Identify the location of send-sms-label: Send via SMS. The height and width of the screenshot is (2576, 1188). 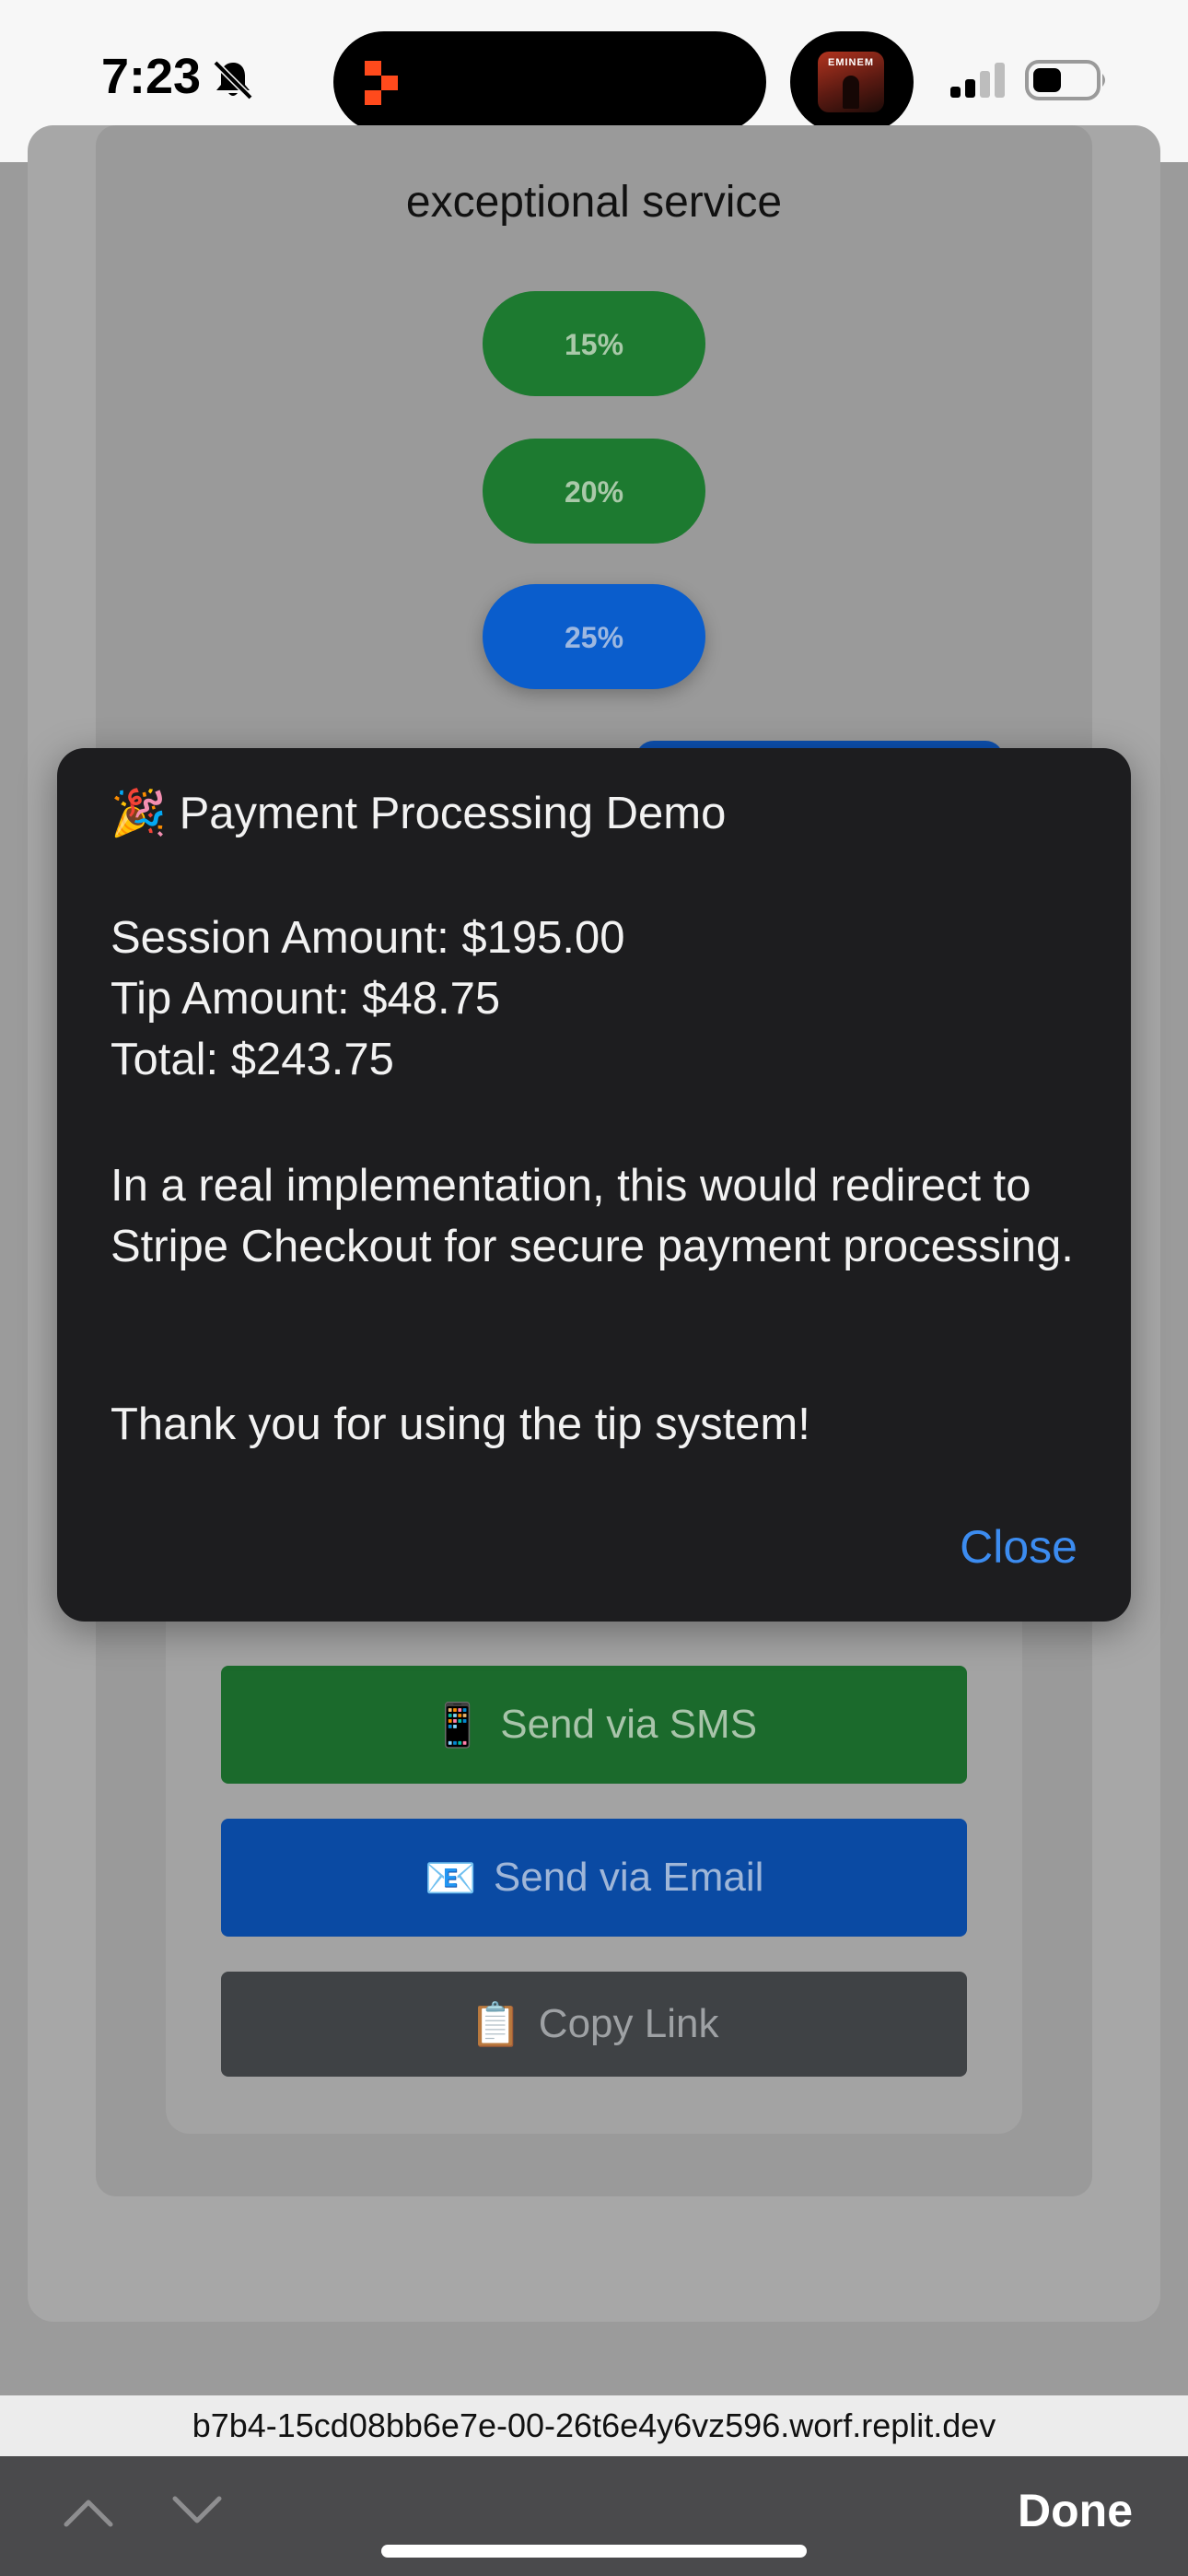
(629, 1724).